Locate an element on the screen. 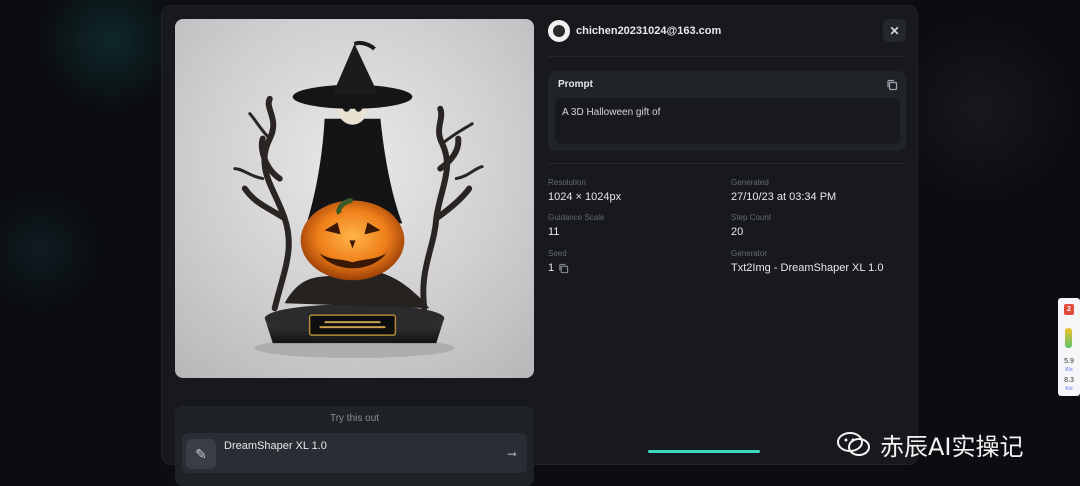 This screenshot has width=1080, height=486. meta-label: Seed is located at coordinates (557, 253).